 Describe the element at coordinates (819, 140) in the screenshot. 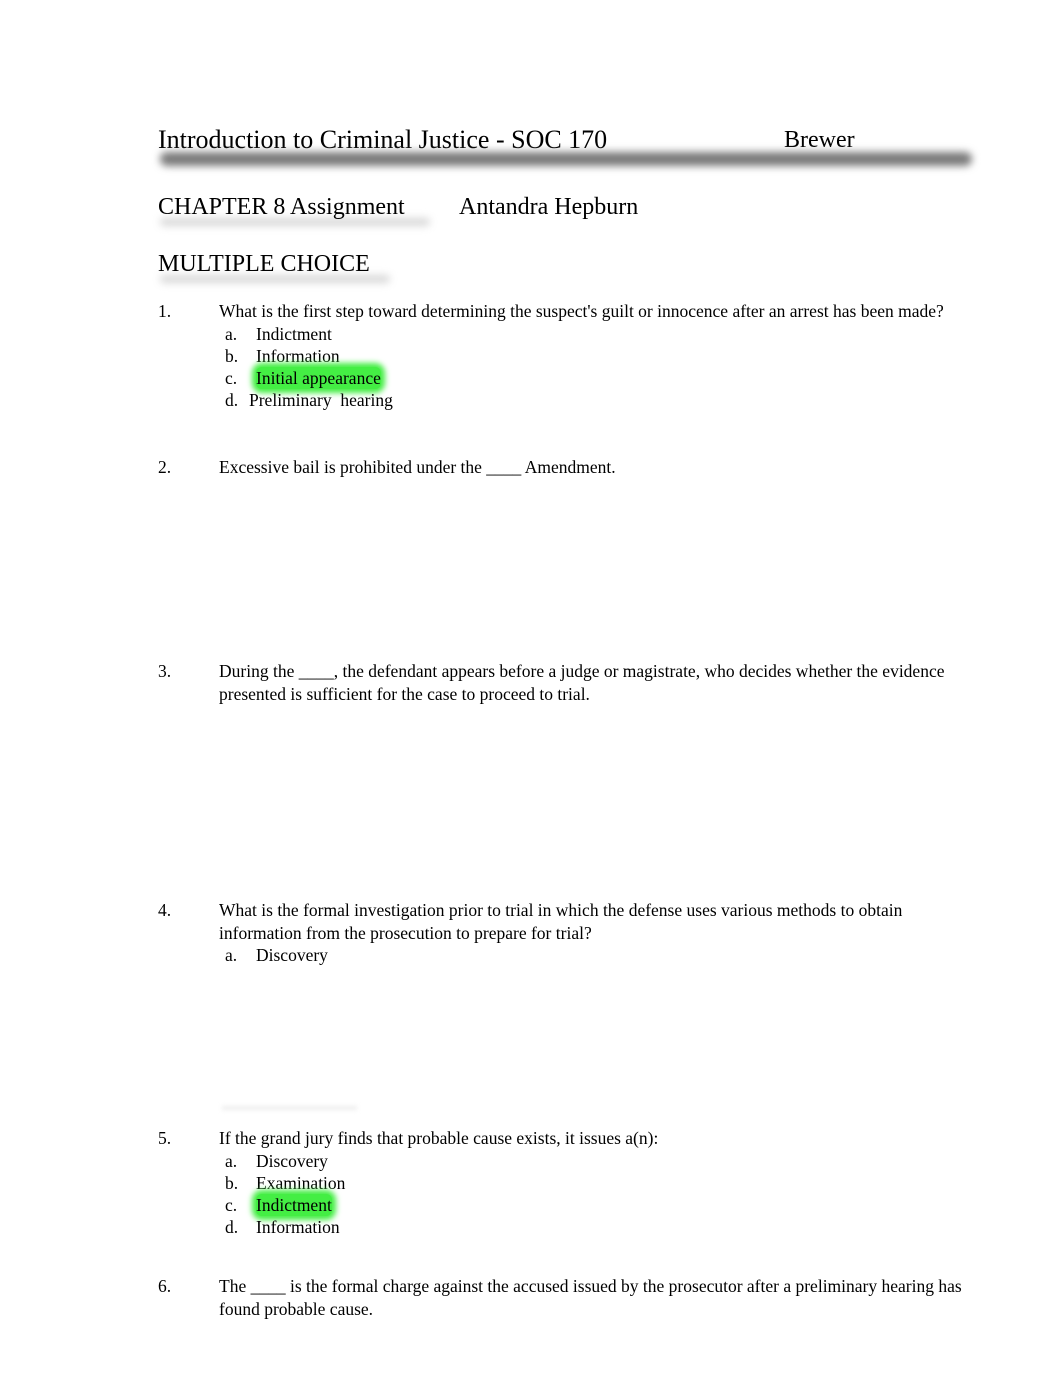

I see `instructor-name: Brewer` at that location.